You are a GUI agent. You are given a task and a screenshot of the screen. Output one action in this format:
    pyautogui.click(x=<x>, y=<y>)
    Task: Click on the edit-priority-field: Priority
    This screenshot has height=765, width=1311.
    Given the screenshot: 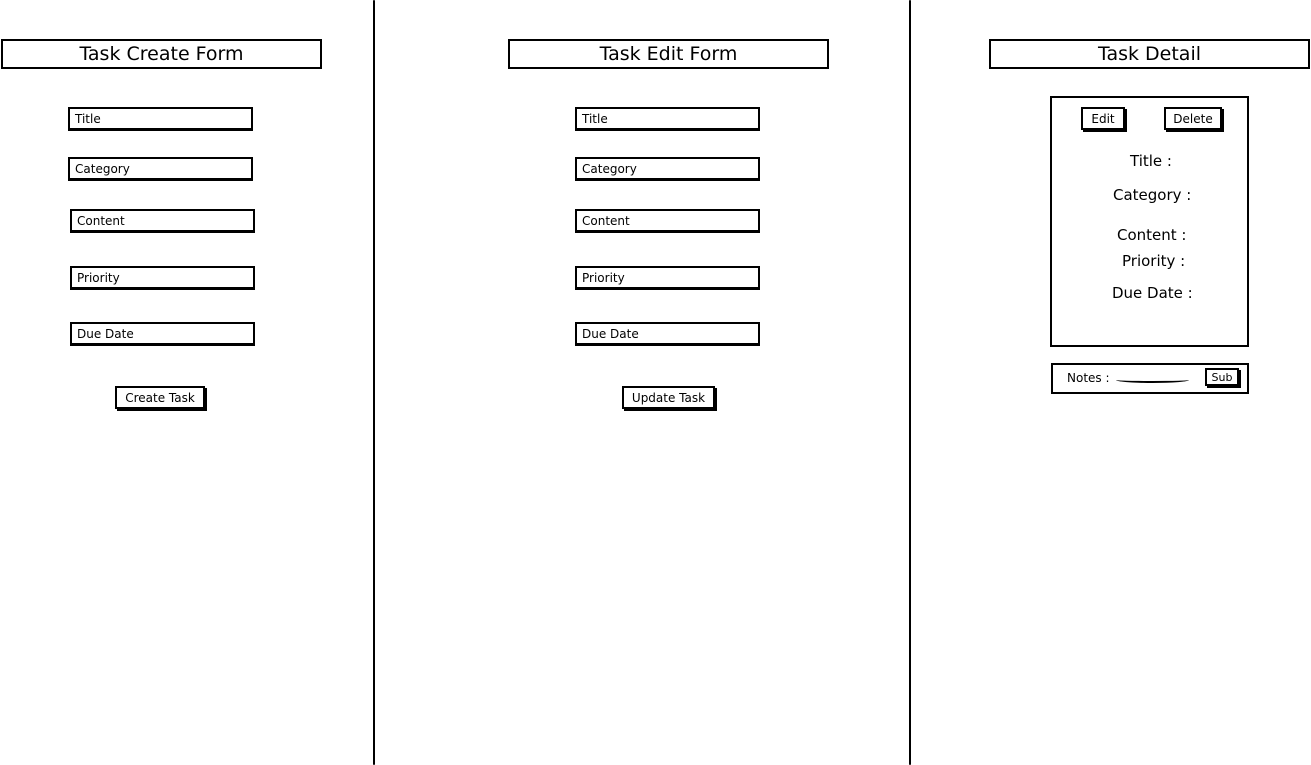 What is the action you would take?
    pyautogui.click(x=667, y=278)
    